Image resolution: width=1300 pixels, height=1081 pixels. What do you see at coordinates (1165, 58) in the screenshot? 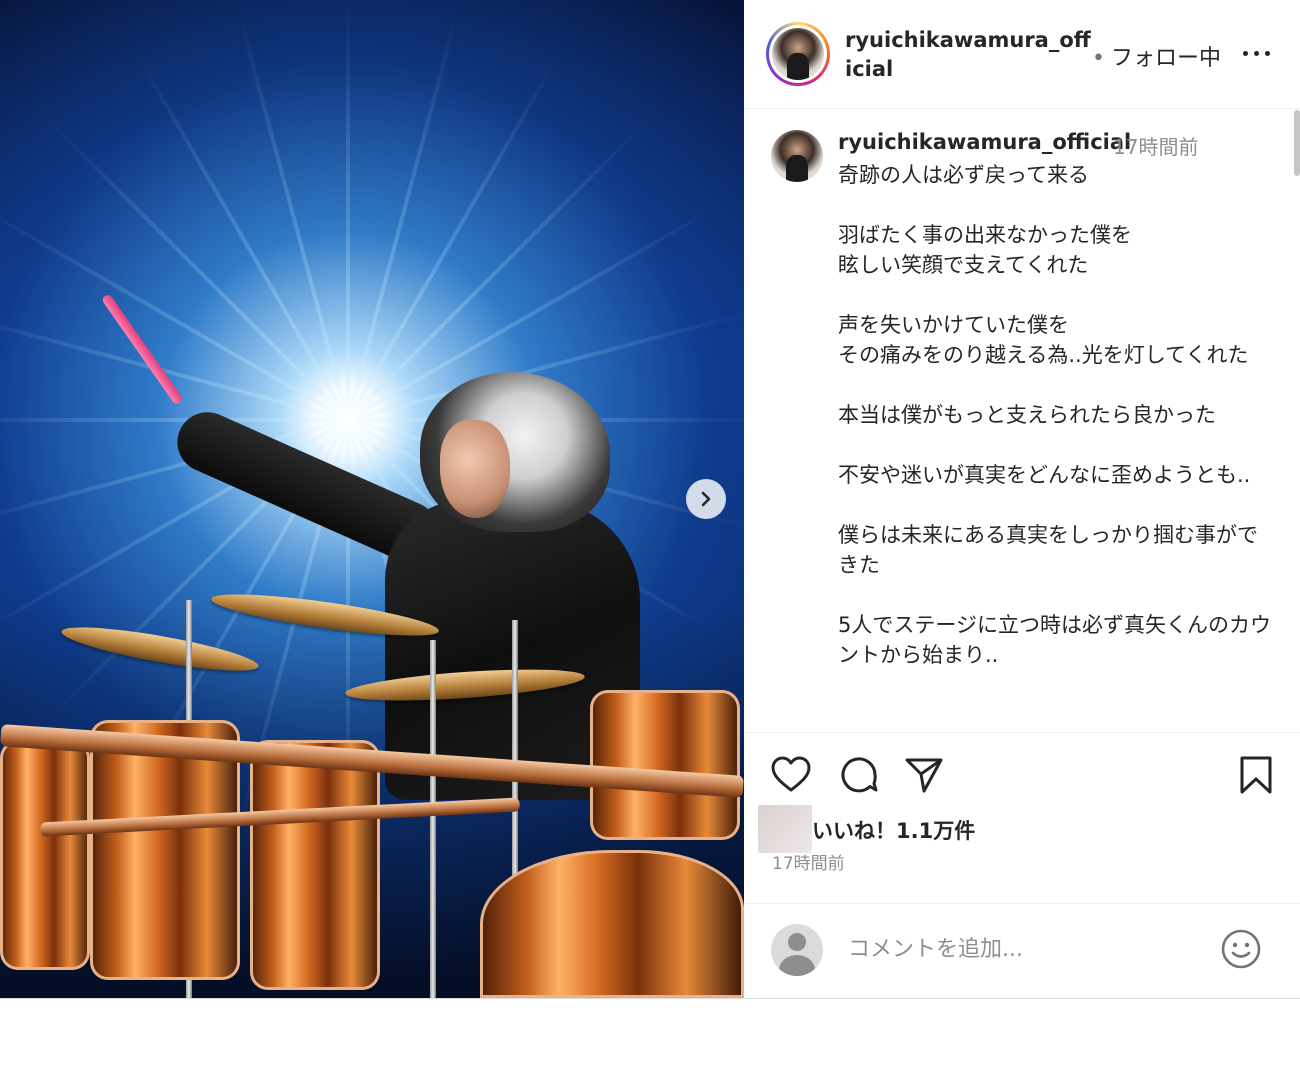
I see `follow-label: フォロー中` at bounding box center [1165, 58].